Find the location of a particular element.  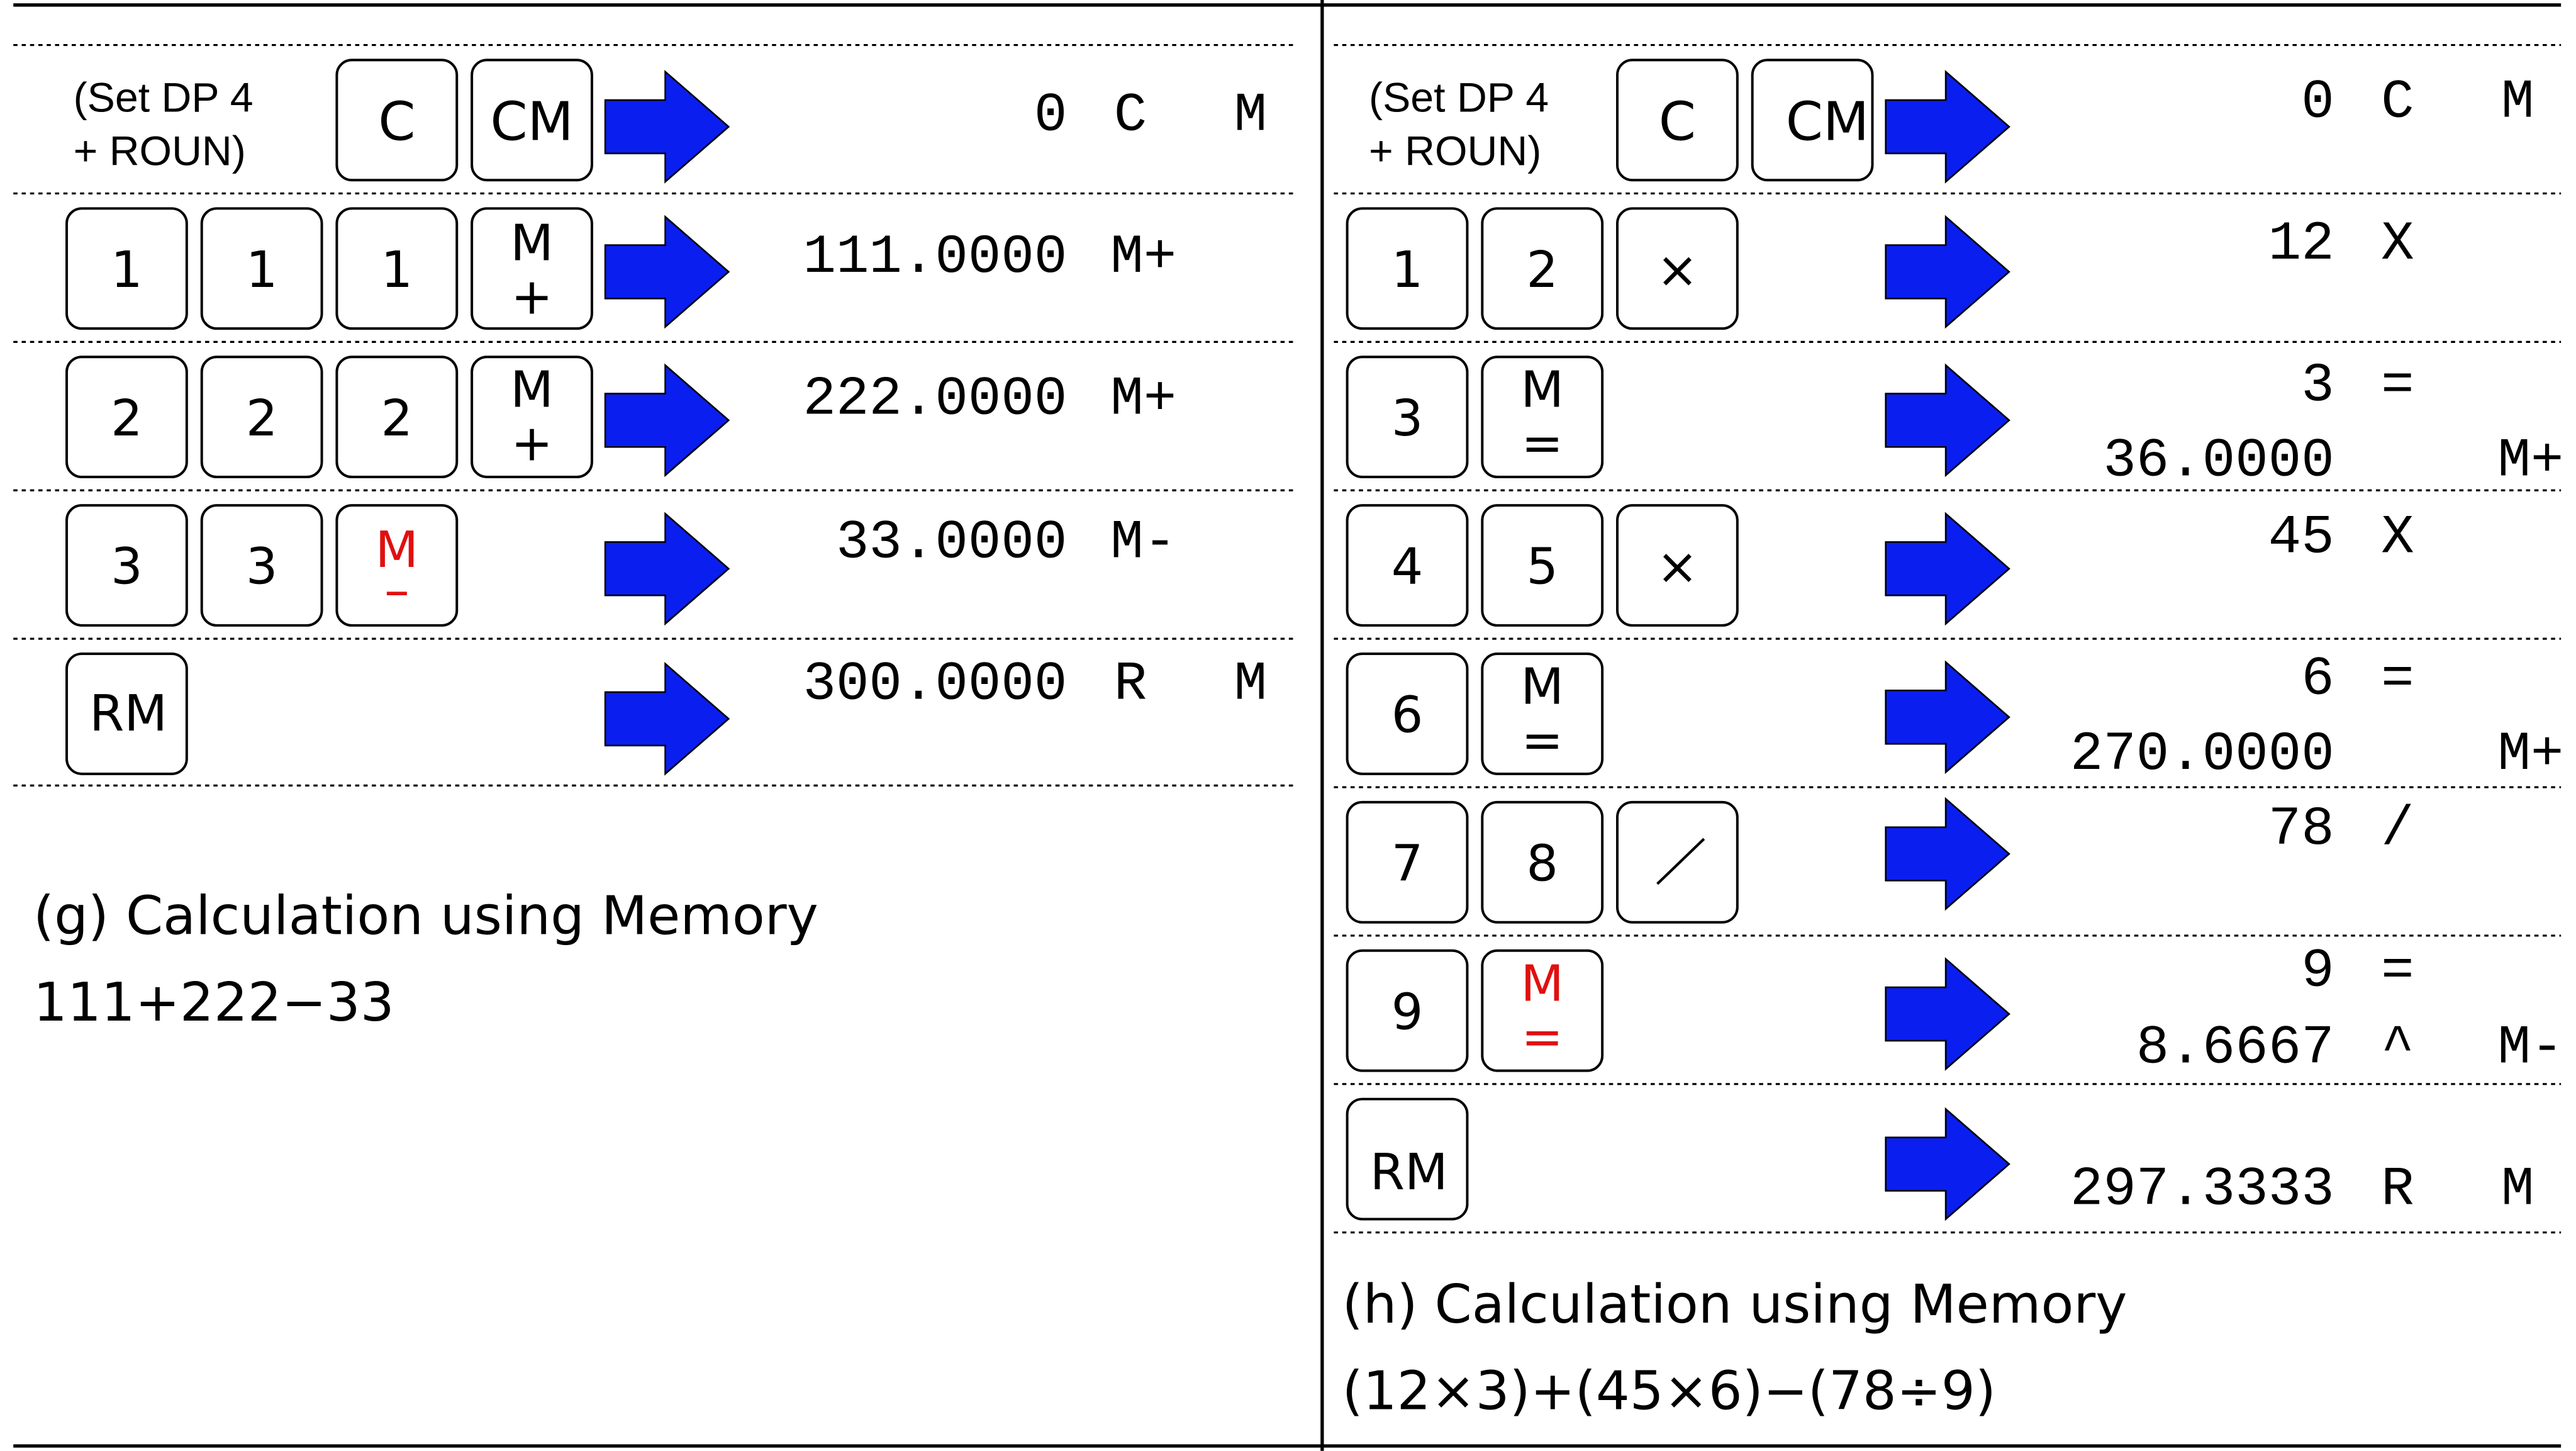

display-value: 270.0000 is located at coordinates (2202, 755).